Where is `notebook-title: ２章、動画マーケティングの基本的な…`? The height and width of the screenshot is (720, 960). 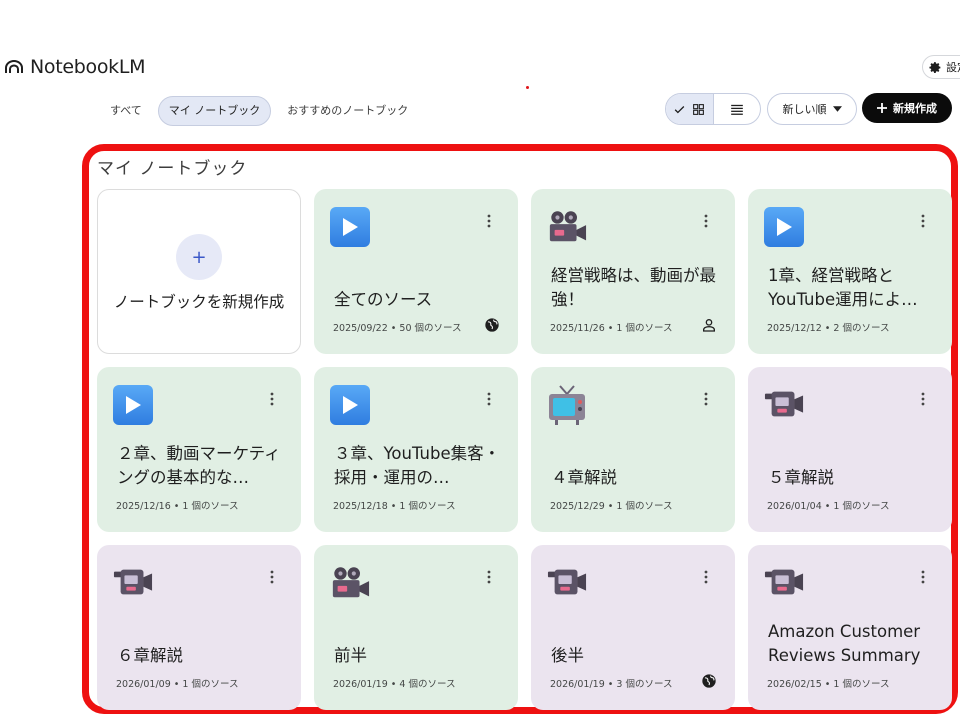
notebook-title: ２章、動画マーケティングの基本的な… is located at coordinates (199, 465).